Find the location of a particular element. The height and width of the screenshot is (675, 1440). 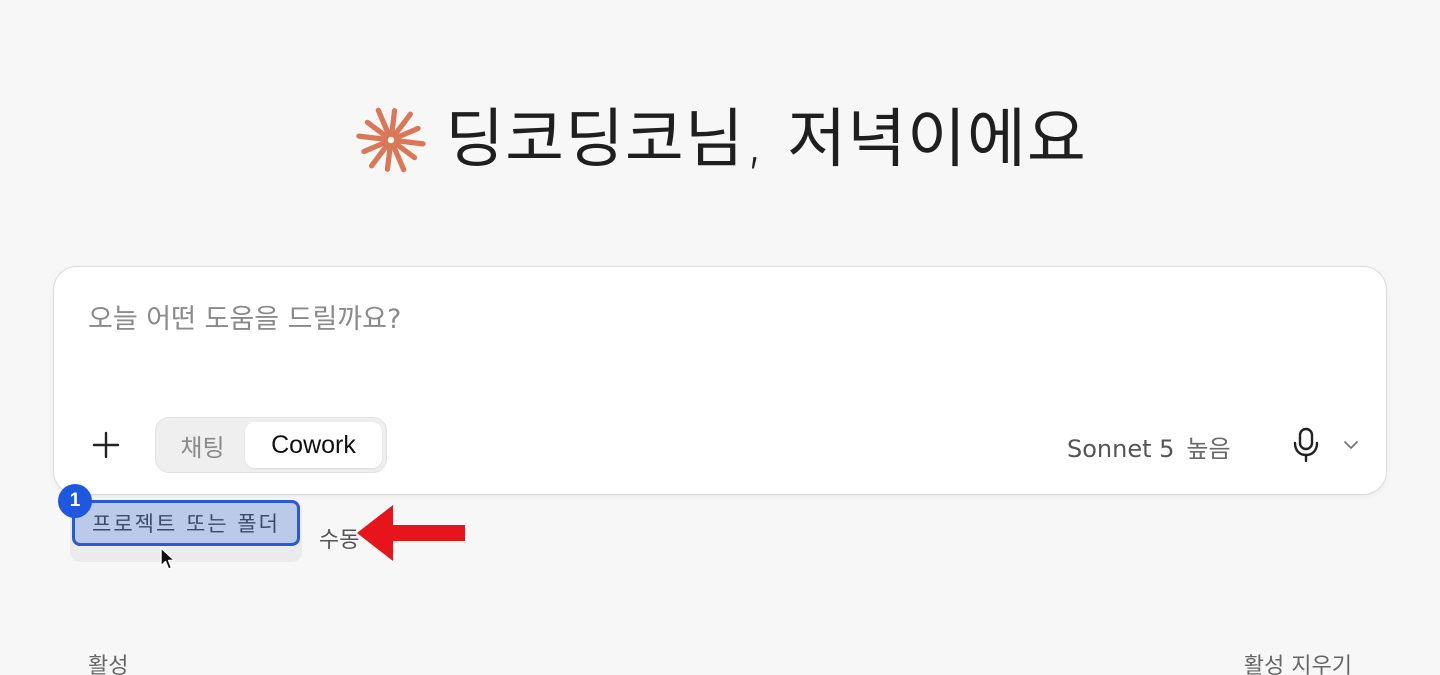

project-or-folder-button: 프로젝트 또는 폴더 is located at coordinates (186, 523).